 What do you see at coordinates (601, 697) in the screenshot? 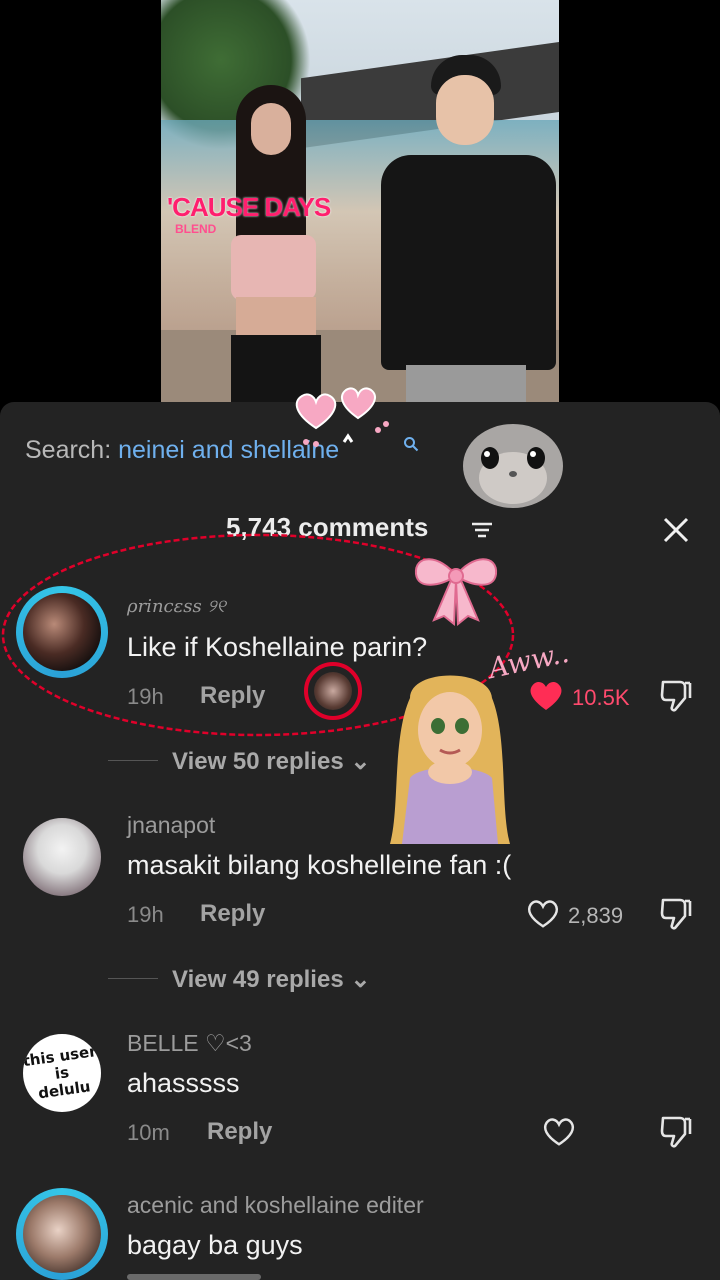
I see `like-count: 10.5K` at bounding box center [601, 697].